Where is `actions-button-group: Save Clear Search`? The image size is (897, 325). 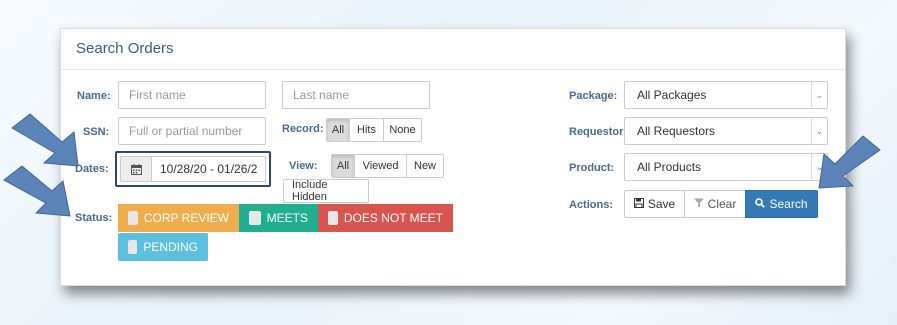 actions-button-group: Save Clear Search is located at coordinates (721, 204).